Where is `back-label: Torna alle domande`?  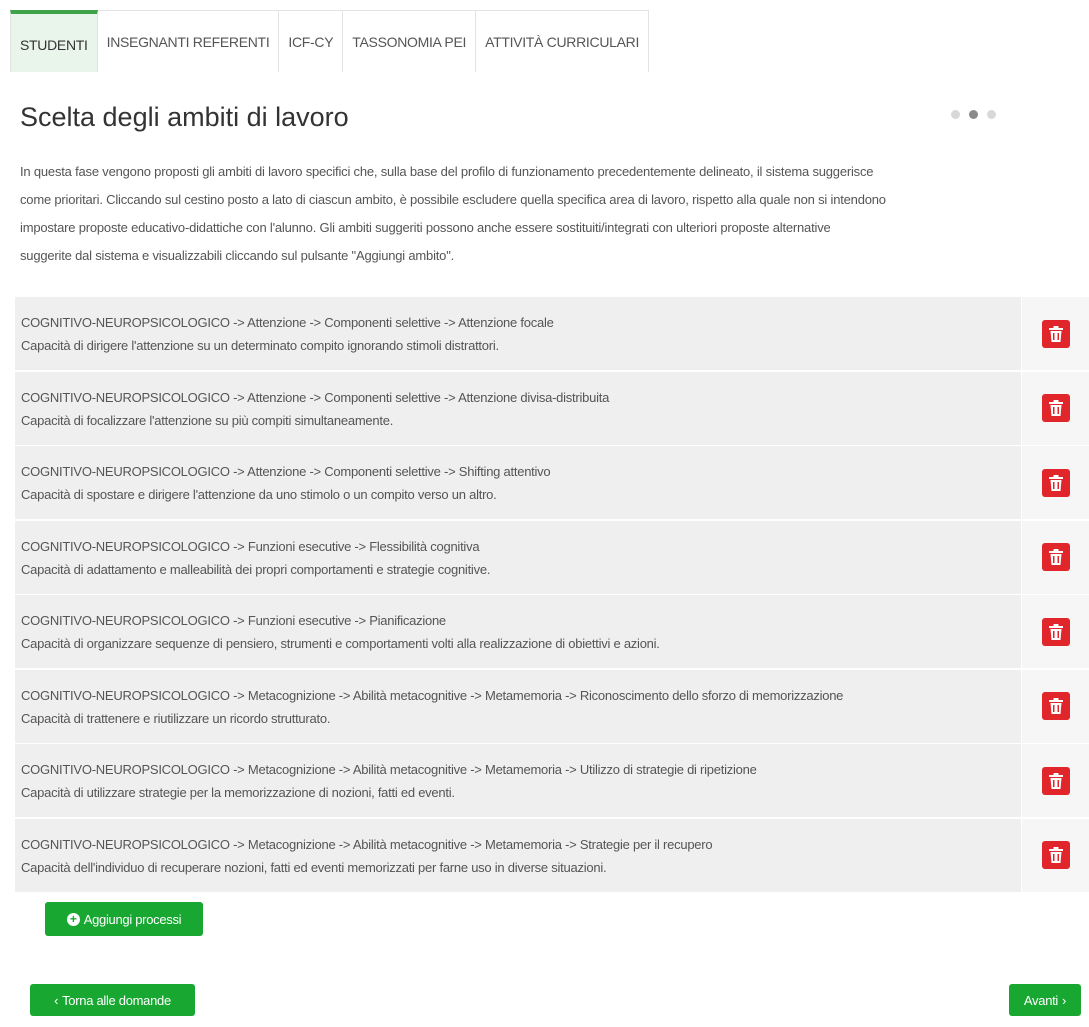 back-label: Torna alle domande is located at coordinates (116, 1000).